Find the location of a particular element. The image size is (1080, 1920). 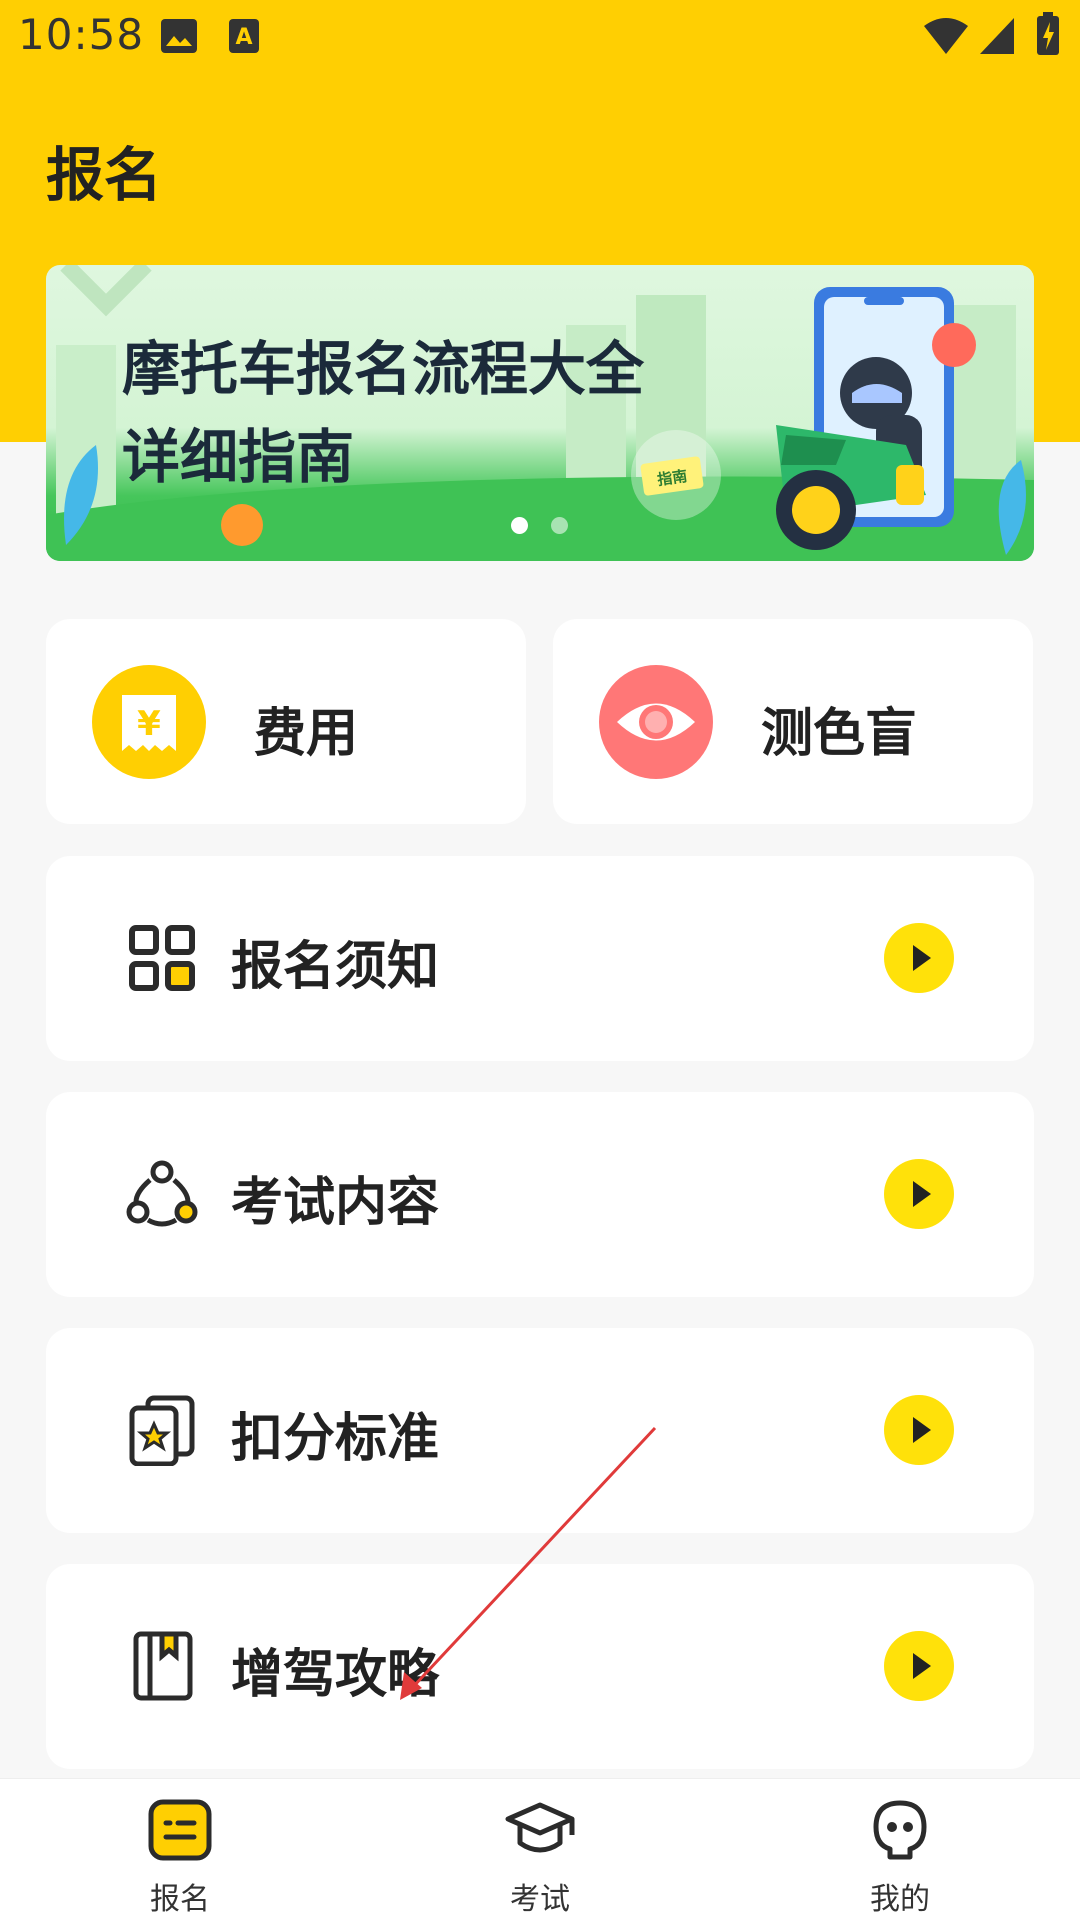

list-item-exam-content: 考试内容 is located at coordinates (540, 1194).